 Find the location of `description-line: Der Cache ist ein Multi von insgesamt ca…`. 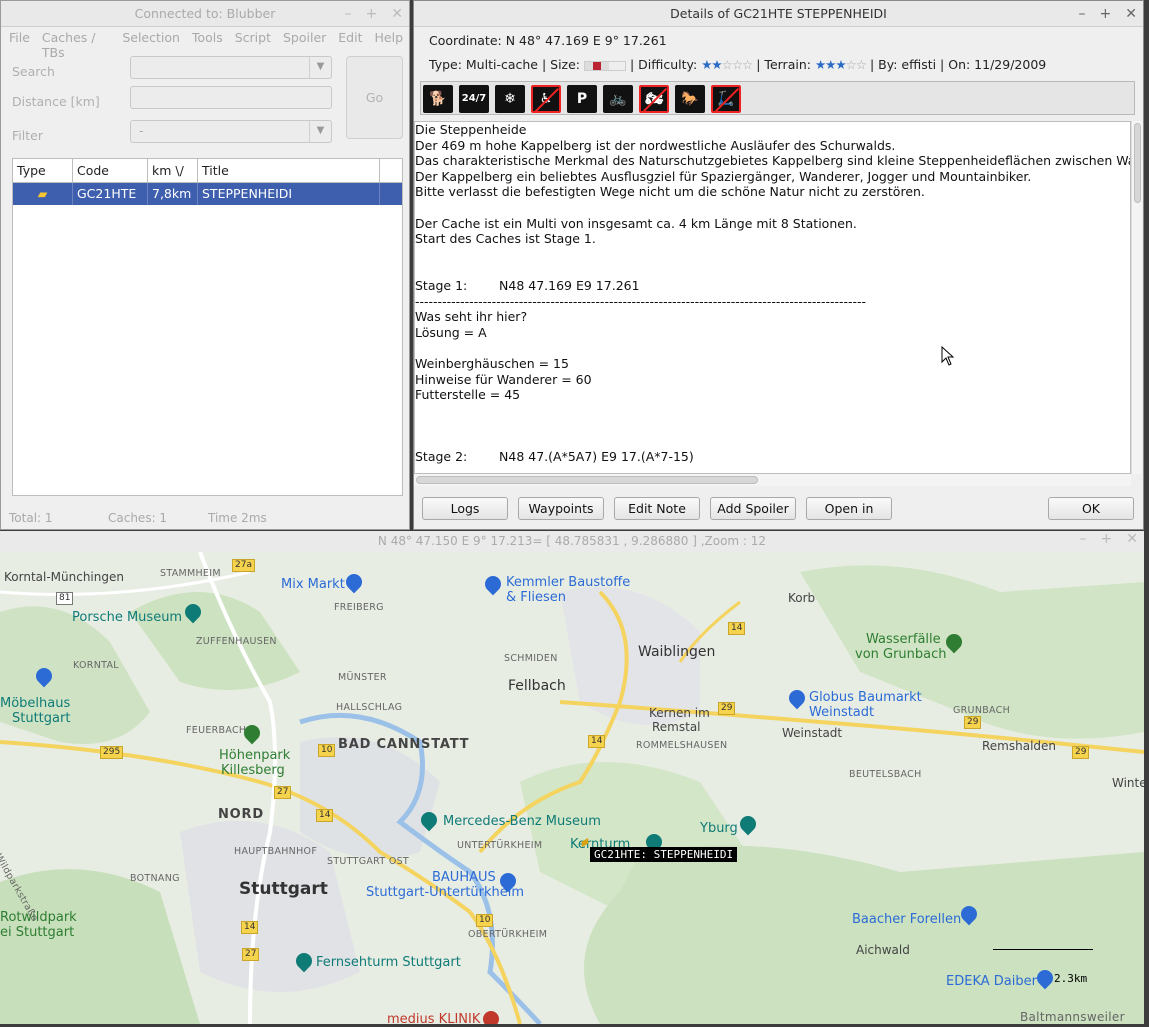

description-line: Der Cache ist ein Multi von insgesamt ca… is located at coordinates (636, 223).